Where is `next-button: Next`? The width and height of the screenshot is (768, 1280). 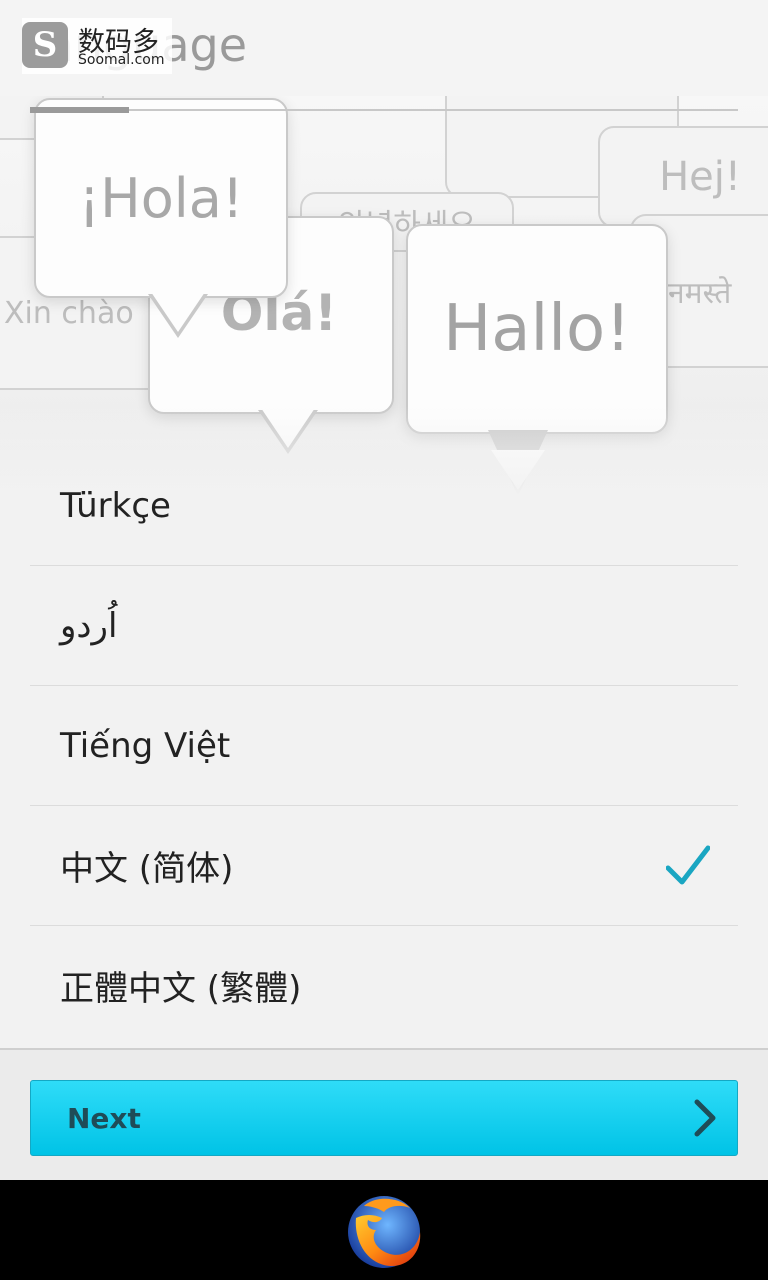 next-button: Next is located at coordinates (384, 1118).